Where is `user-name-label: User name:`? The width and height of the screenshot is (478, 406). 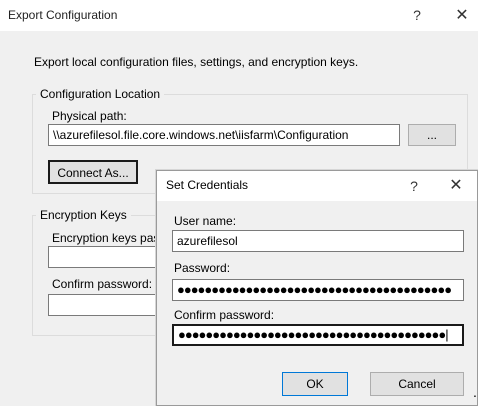
user-name-label: User name: is located at coordinates (205, 221).